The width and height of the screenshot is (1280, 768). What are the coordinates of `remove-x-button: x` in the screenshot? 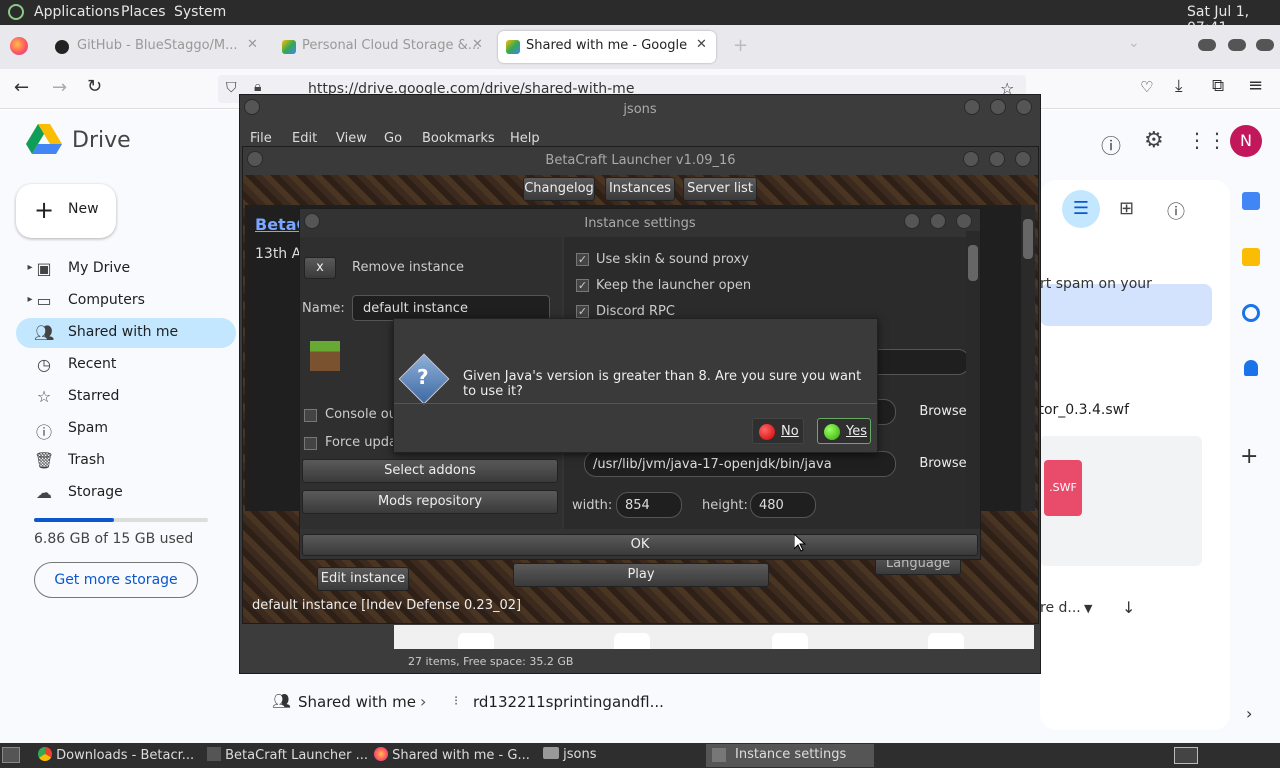 It's located at (320, 268).